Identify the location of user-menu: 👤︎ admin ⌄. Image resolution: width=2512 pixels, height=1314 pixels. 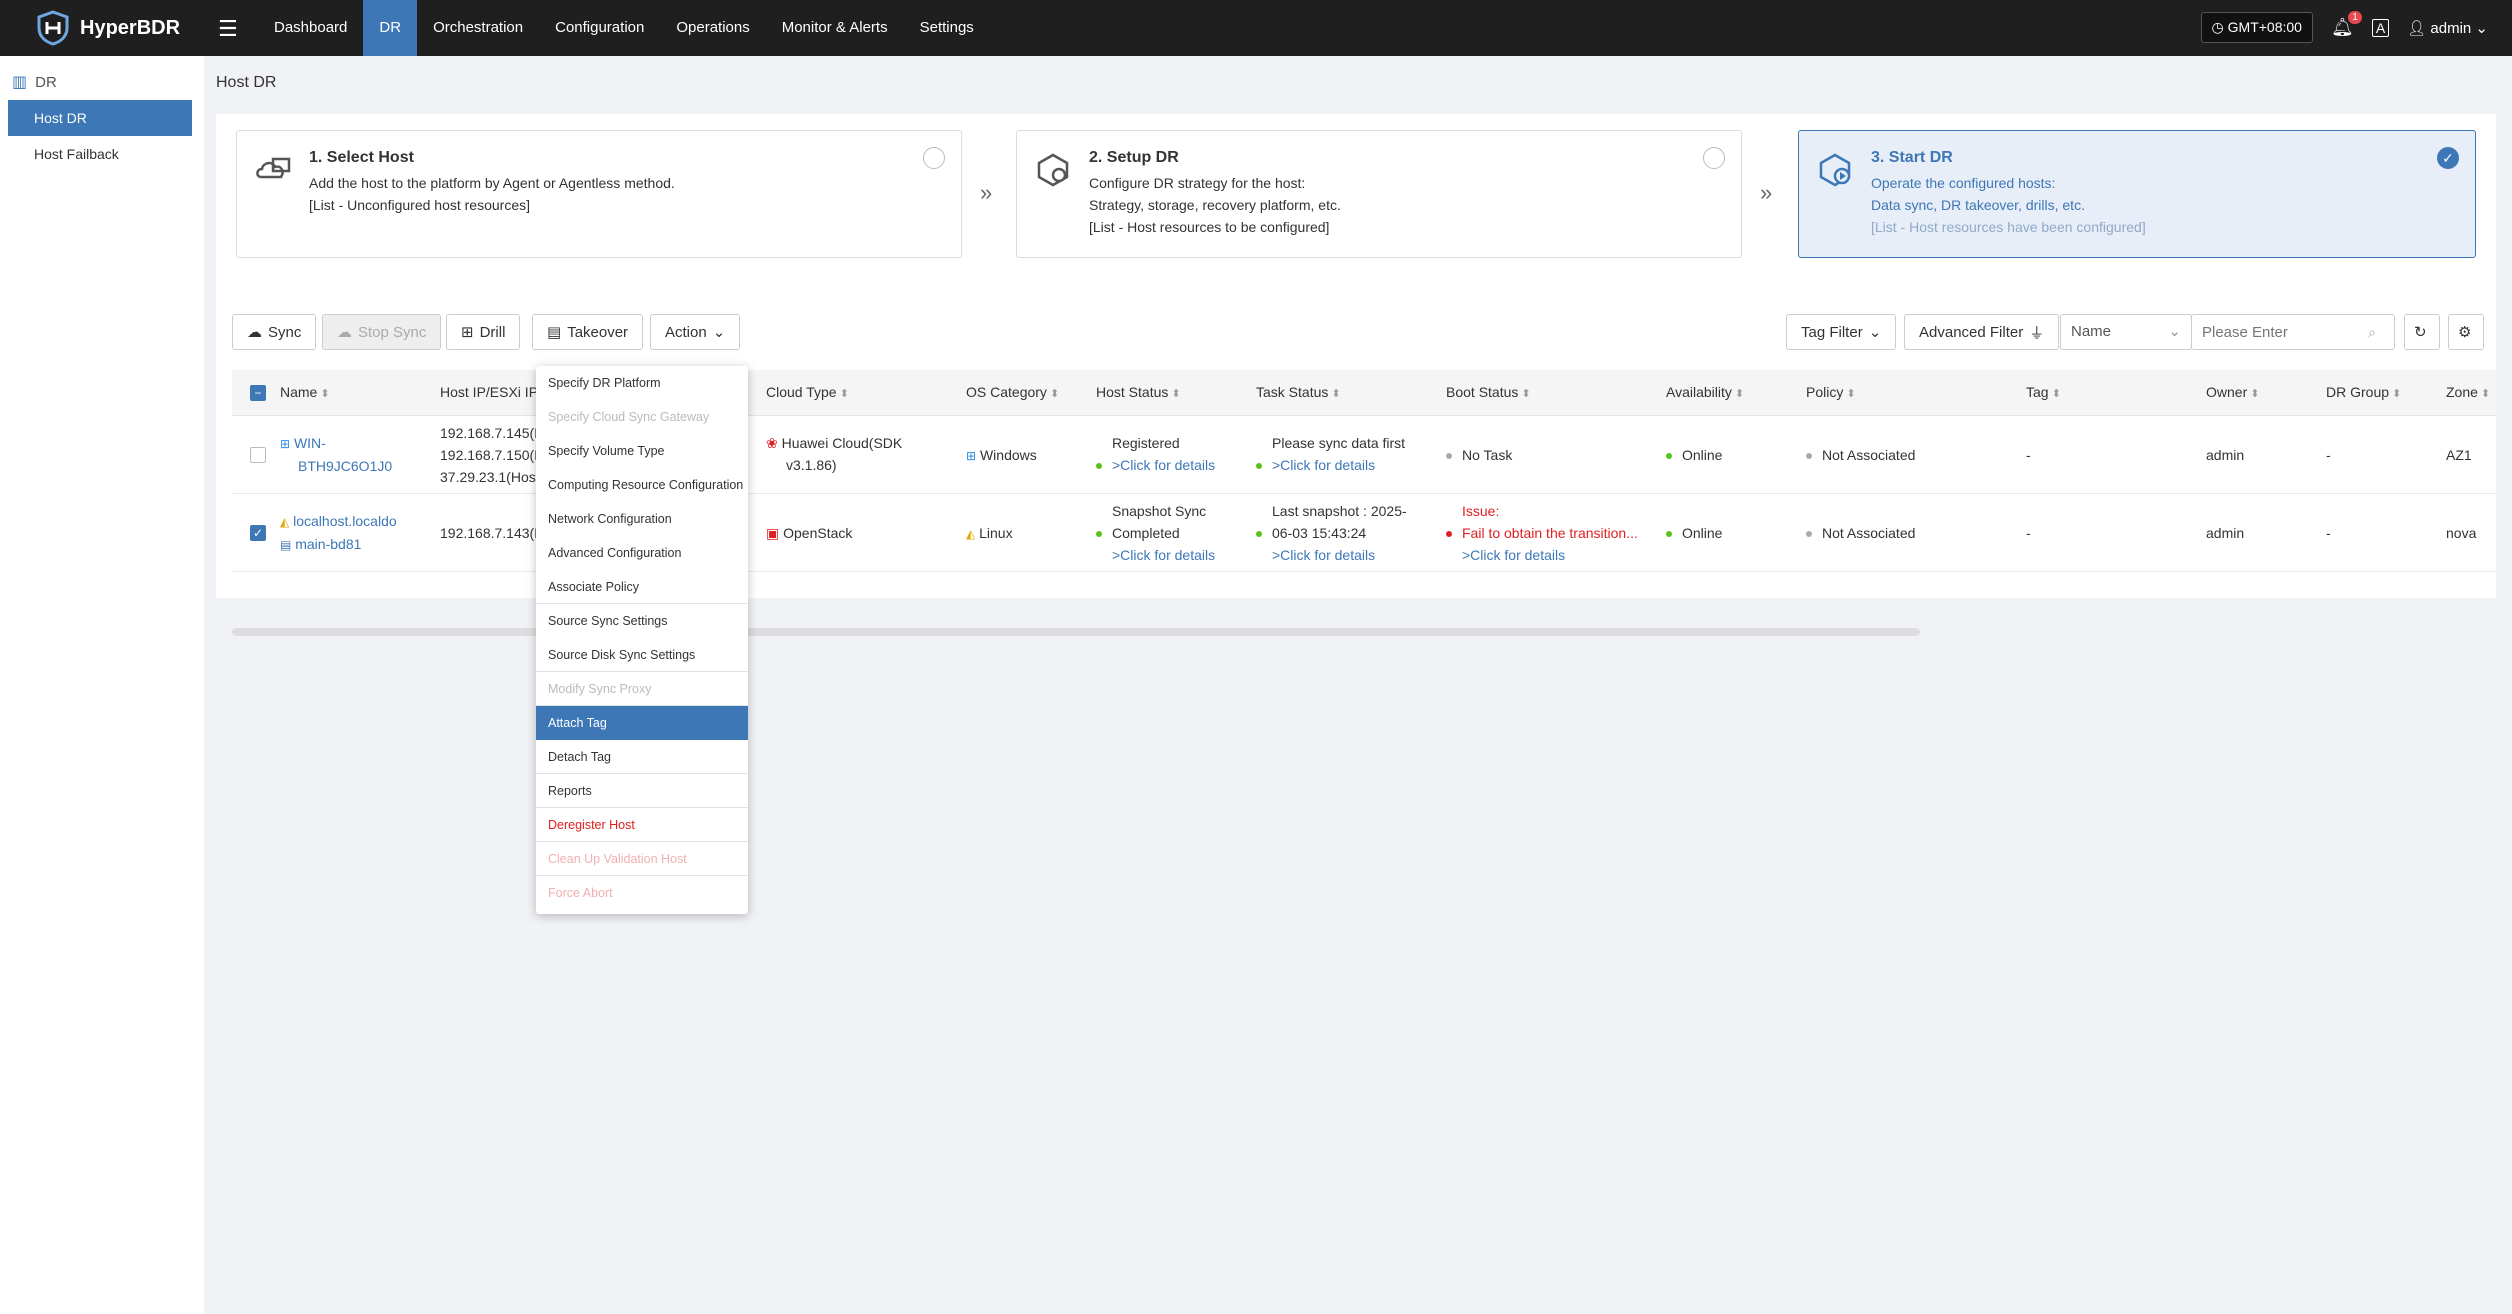
(2447, 28).